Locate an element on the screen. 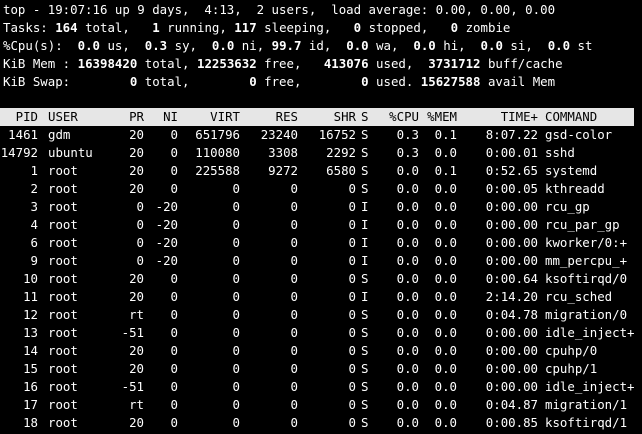 Image resolution: width=642 pixels, height=434 pixels. process-row: 10 root 20 0 0 0 0 S 0.0 0.0 0:00.64 ksoftirqd/0 is located at coordinates (321, 279).